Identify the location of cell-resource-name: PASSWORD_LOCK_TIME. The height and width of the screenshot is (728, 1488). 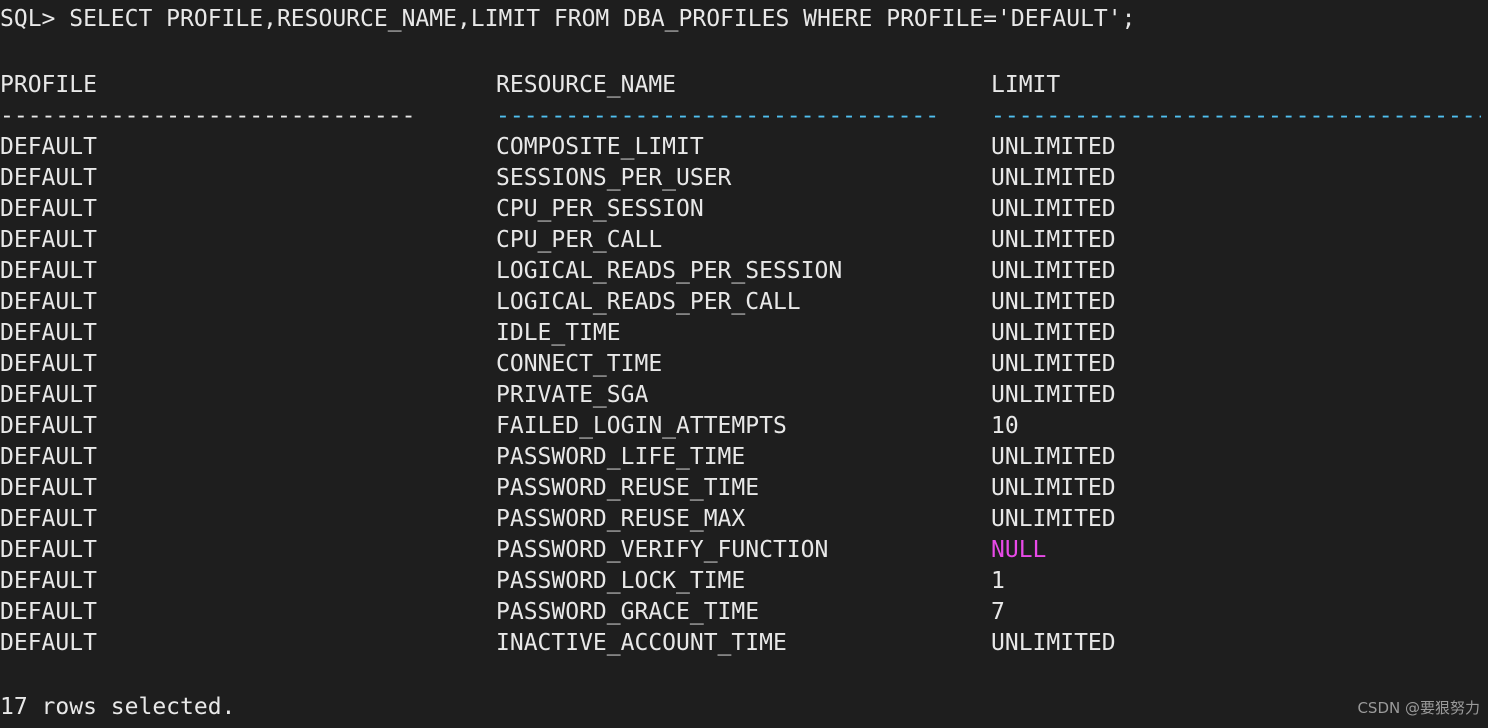
(621, 581).